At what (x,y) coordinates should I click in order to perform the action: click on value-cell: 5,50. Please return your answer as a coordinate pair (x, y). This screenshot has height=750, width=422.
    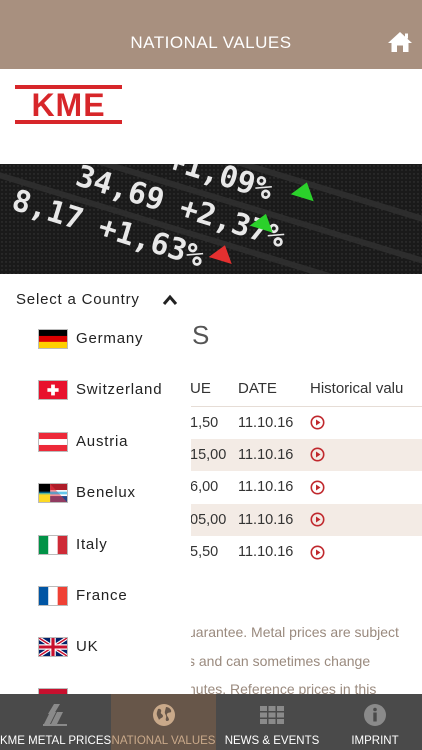
    Looking at the image, I should click on (204, 552).